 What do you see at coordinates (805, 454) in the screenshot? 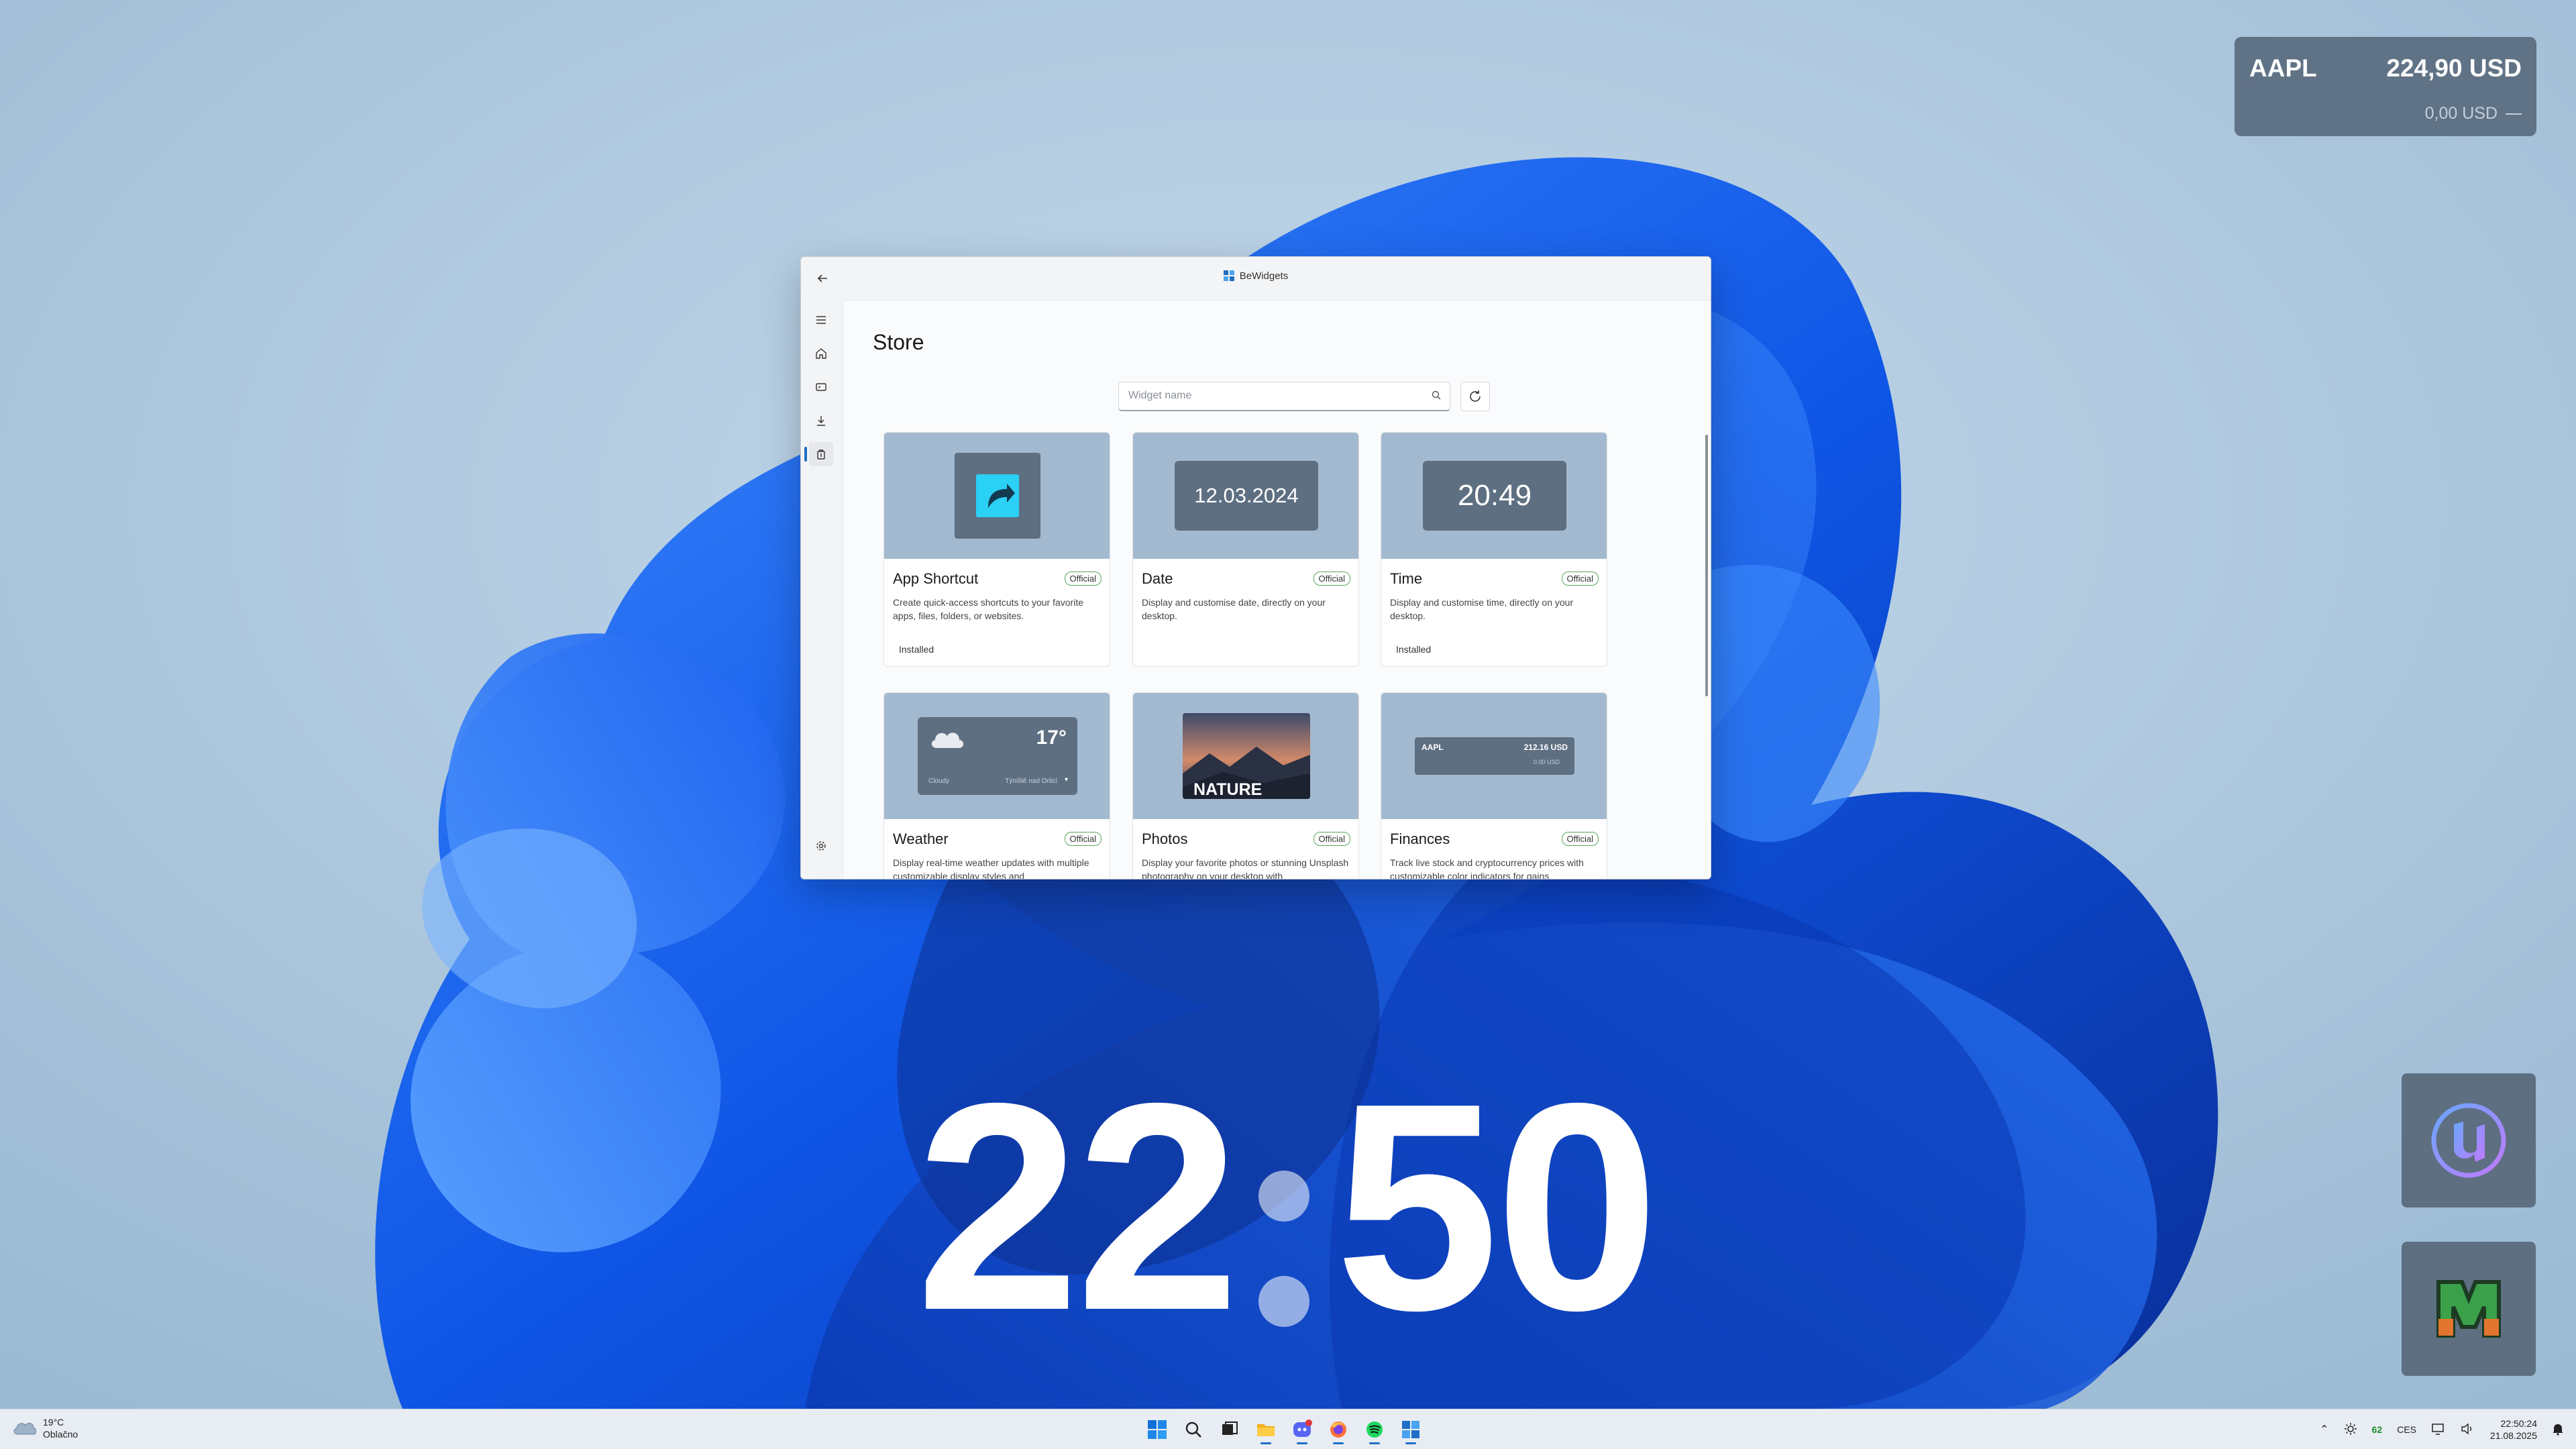
I see `nav-active-indicator` at bounding box center [805, 454].